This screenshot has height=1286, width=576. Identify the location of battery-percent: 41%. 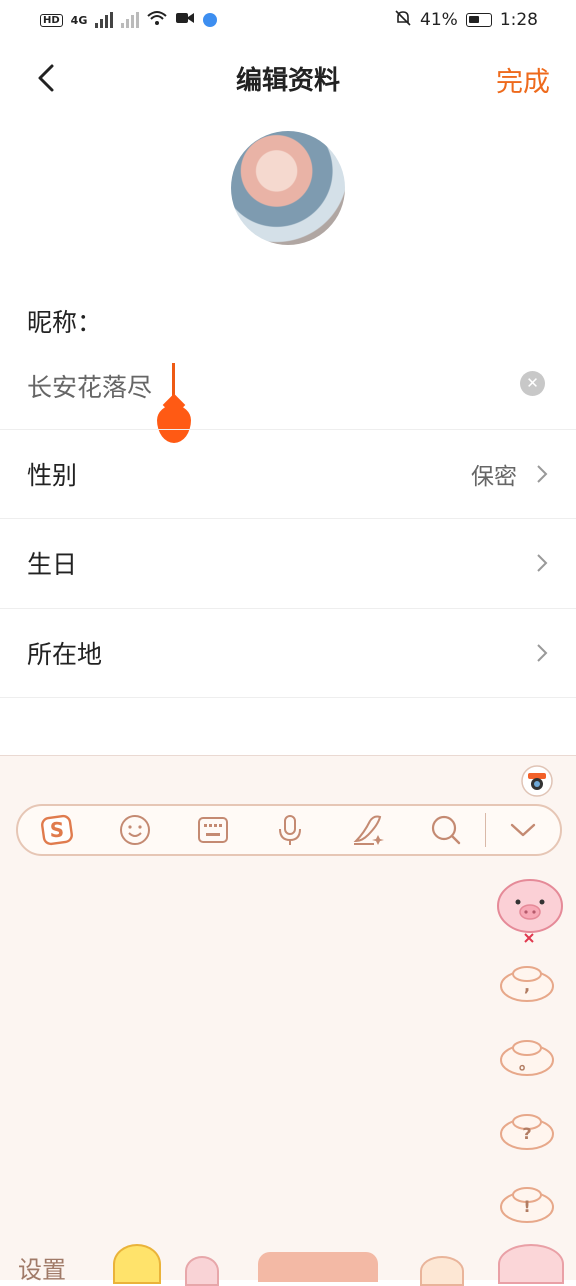
(439, 20).